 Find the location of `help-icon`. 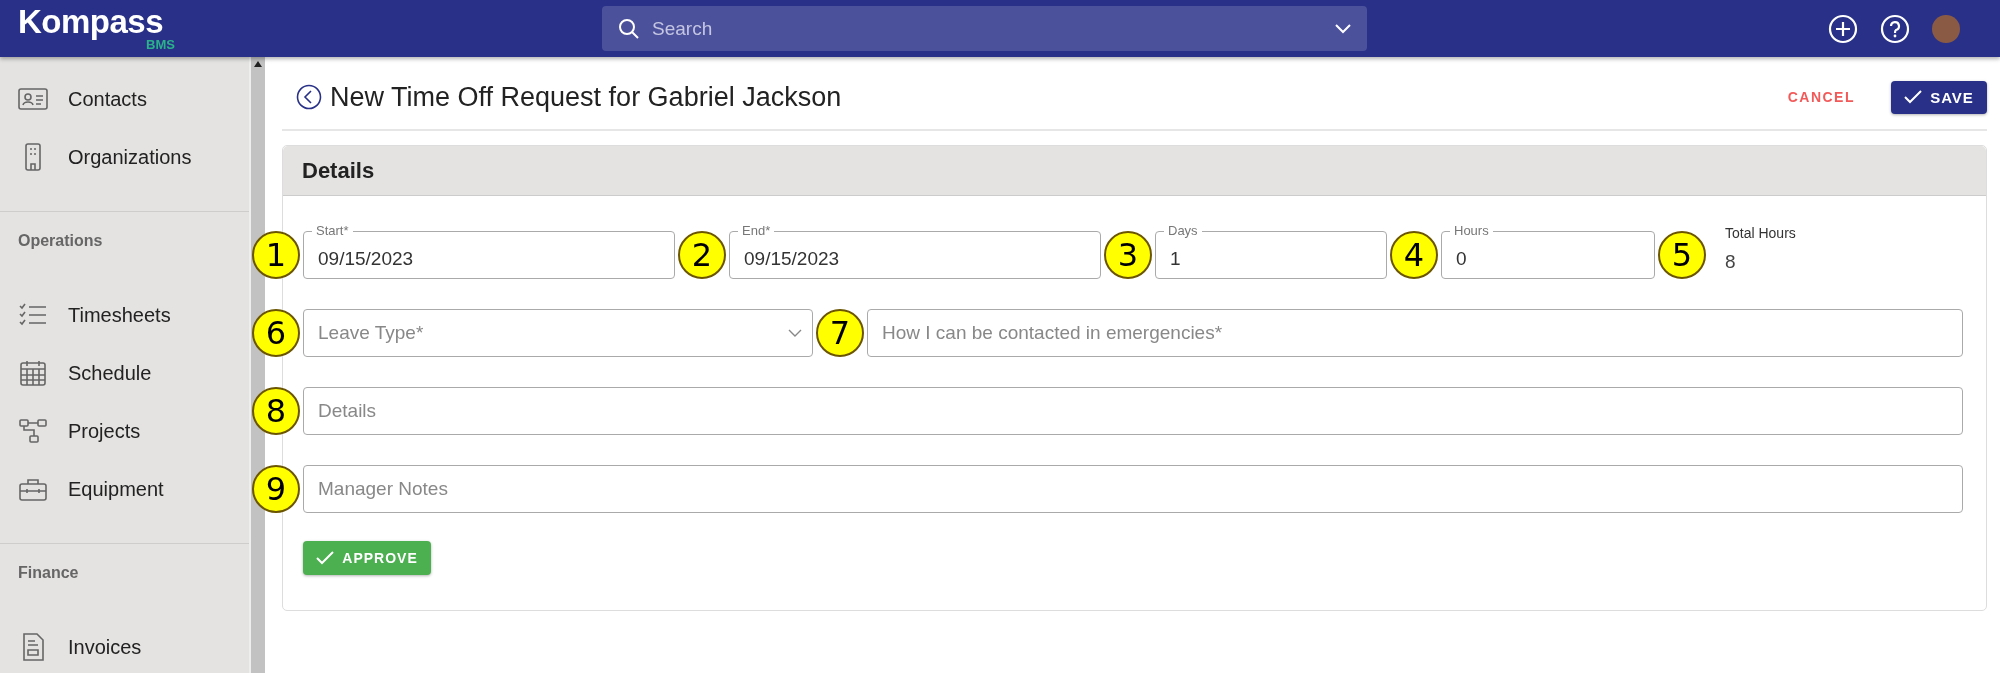

help-icon is located at coordinates (1895, 28).